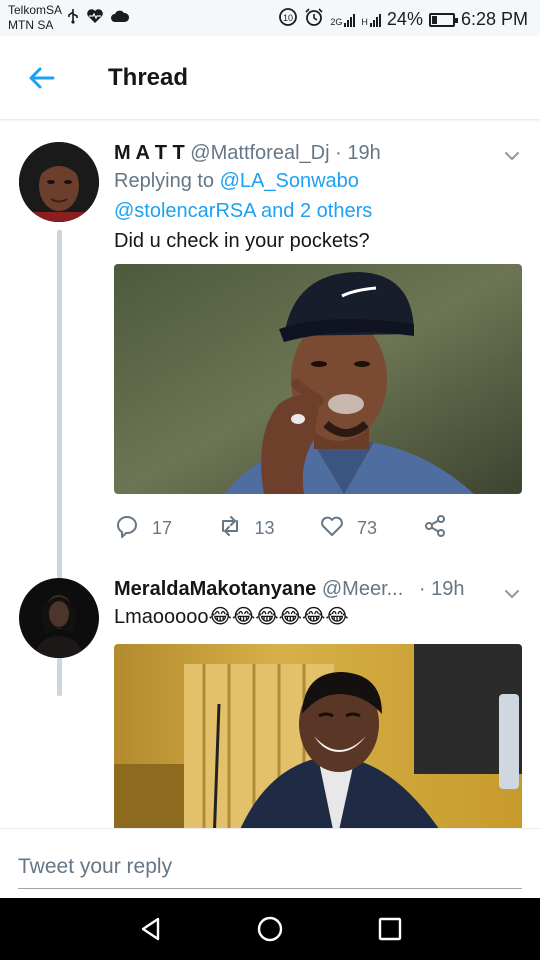  Describe the element at coordinates (231, 617) in the screenshot. I see `tweet-text: Lmaooooo😂😂😂😂😂😂` at that location.